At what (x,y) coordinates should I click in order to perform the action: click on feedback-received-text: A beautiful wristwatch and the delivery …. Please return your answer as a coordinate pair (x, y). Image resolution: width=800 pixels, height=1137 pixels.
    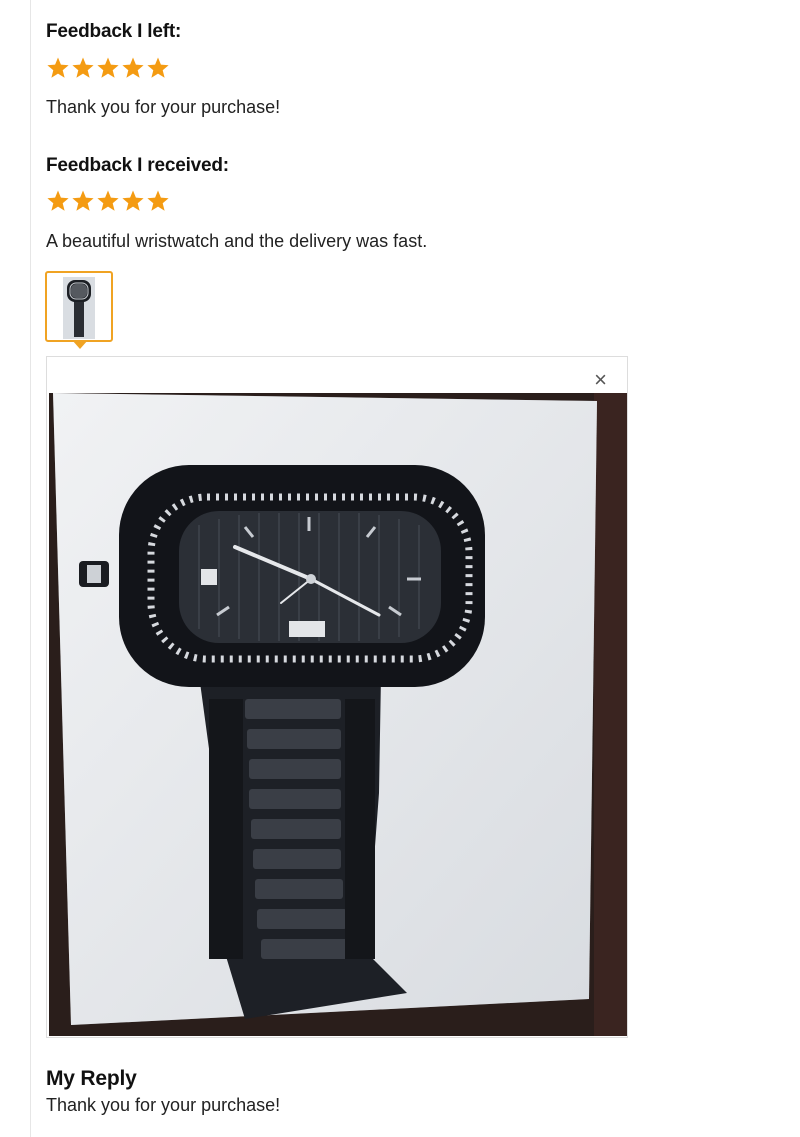
    Looking at the image, I should click on (237, 241).